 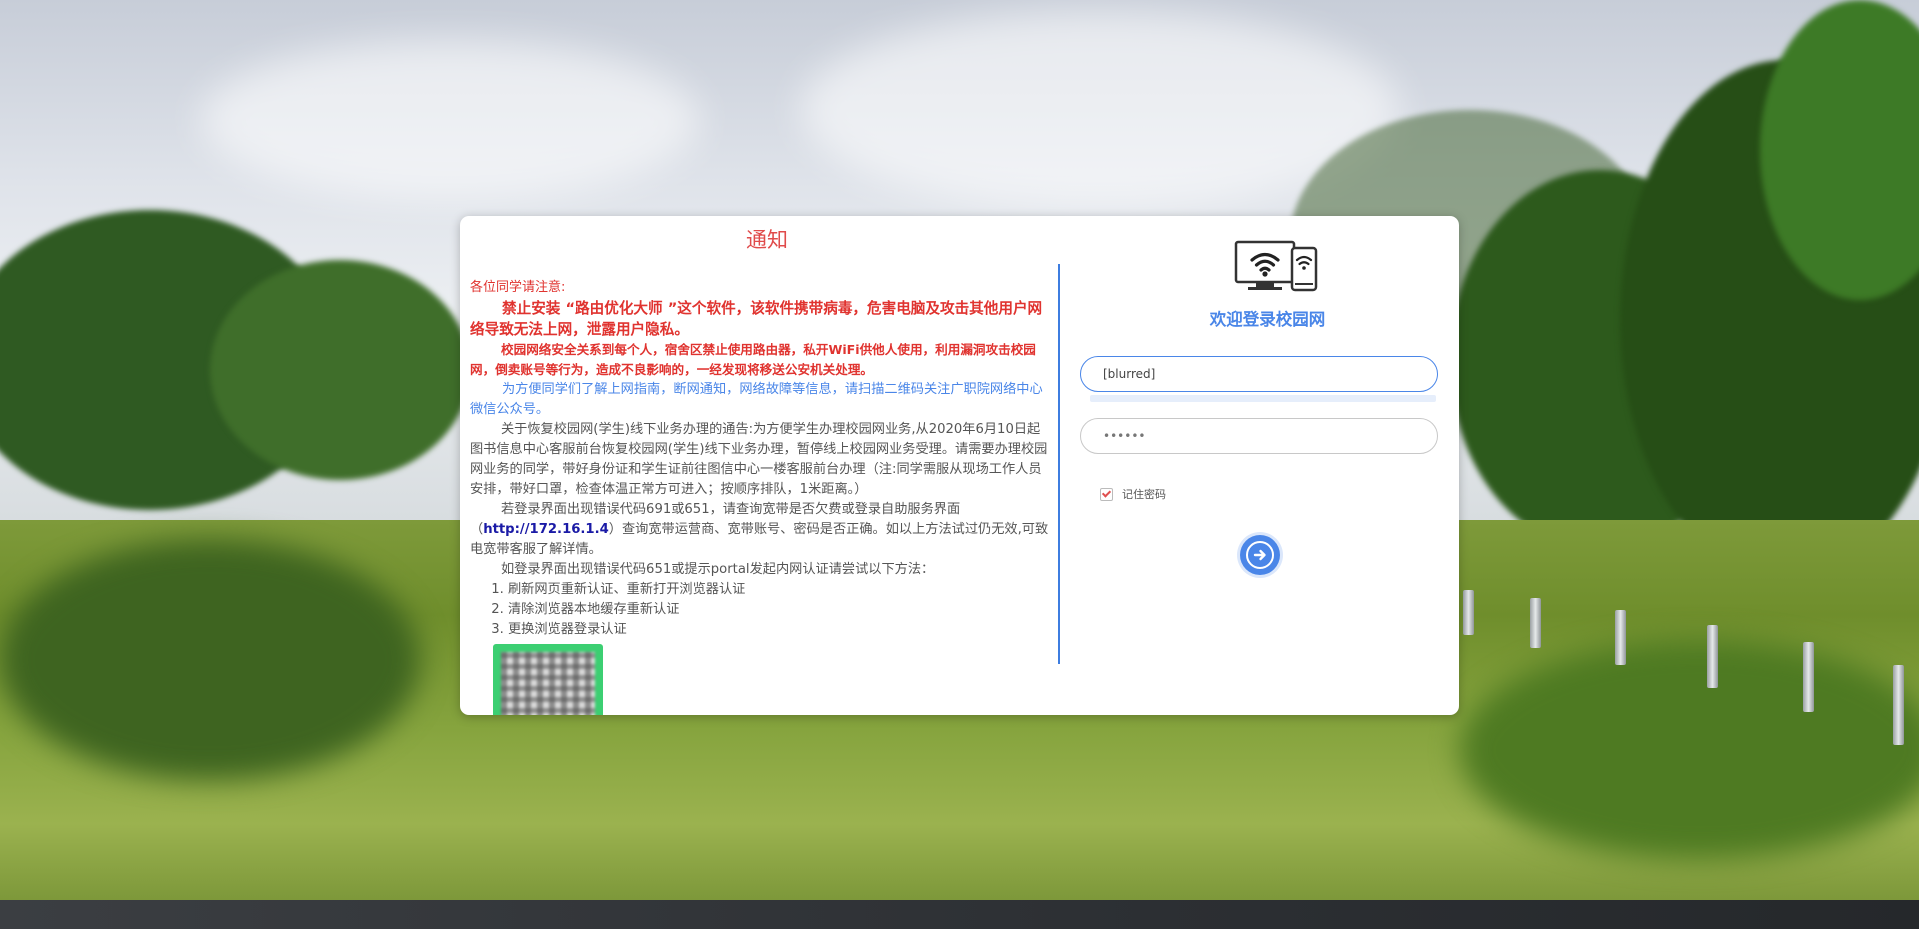 What do you see at coordinates (1267, 319) in the screenshot?
I see `welcome-heading: 欢迎登录校园网` at bounding box center [1267, 319].